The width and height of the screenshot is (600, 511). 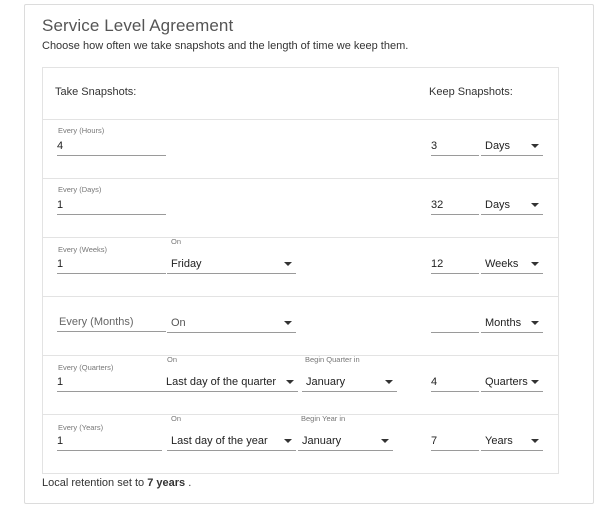 What do you see at coordinates (455, 442) in the screenshot?
I see `years-keep-input: 7` at bounding box center [455, 442].